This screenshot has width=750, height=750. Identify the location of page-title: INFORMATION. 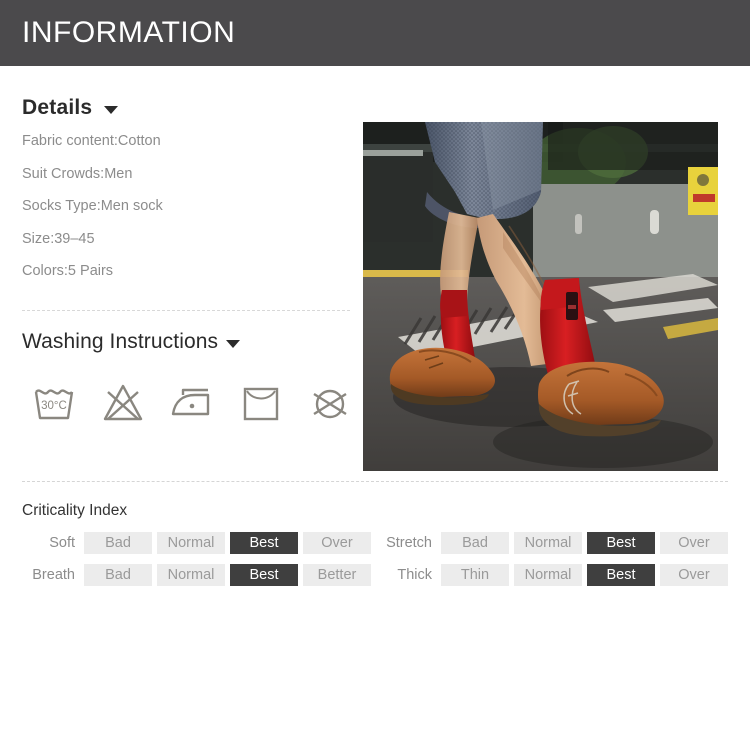
(129, 32).